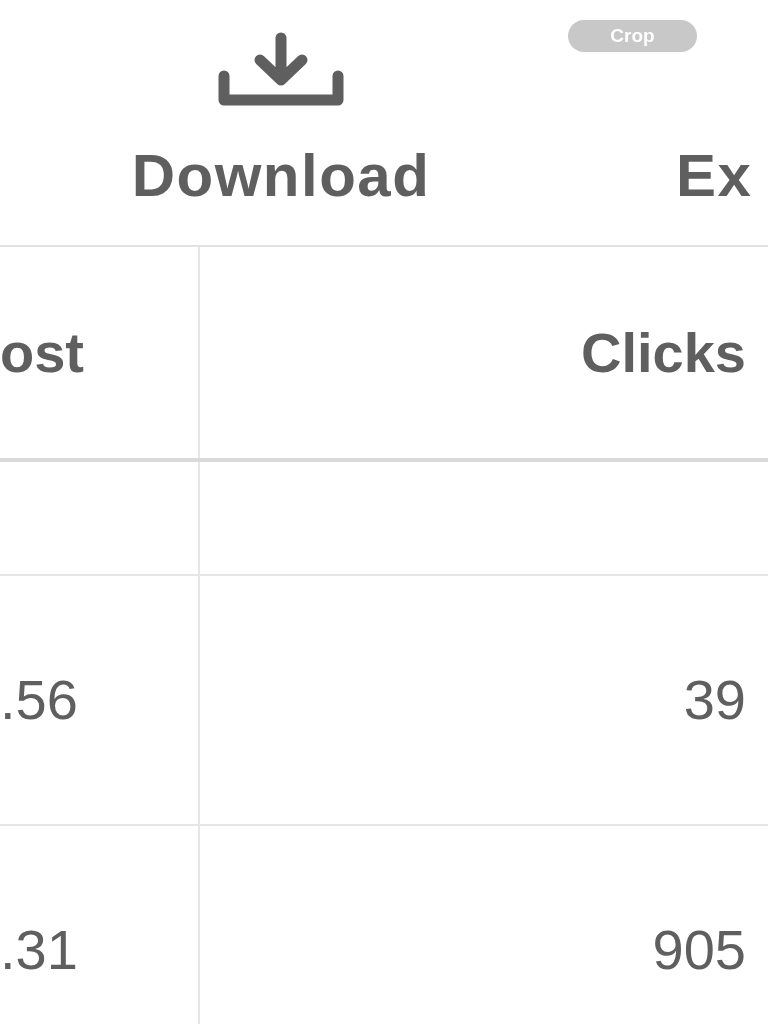 The width and height of the screenshot is (768, 1024). I want to click on table-cell: 905, so click(699, 950).